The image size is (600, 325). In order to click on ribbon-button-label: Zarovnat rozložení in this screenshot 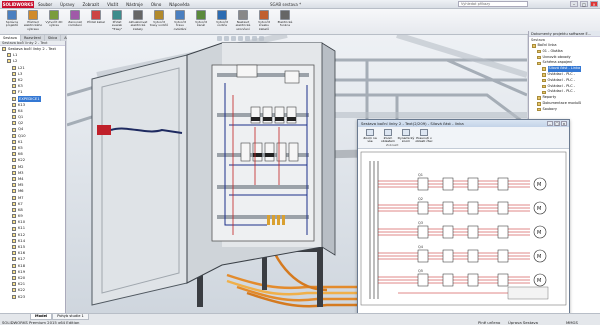, I will do `click(75, 24)`.